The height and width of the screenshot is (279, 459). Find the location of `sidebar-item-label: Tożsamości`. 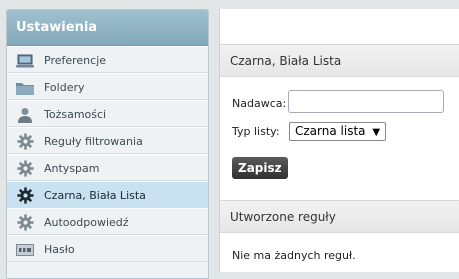

sidebar-item-label: Tożsamości is located at coordinates (75, 114).